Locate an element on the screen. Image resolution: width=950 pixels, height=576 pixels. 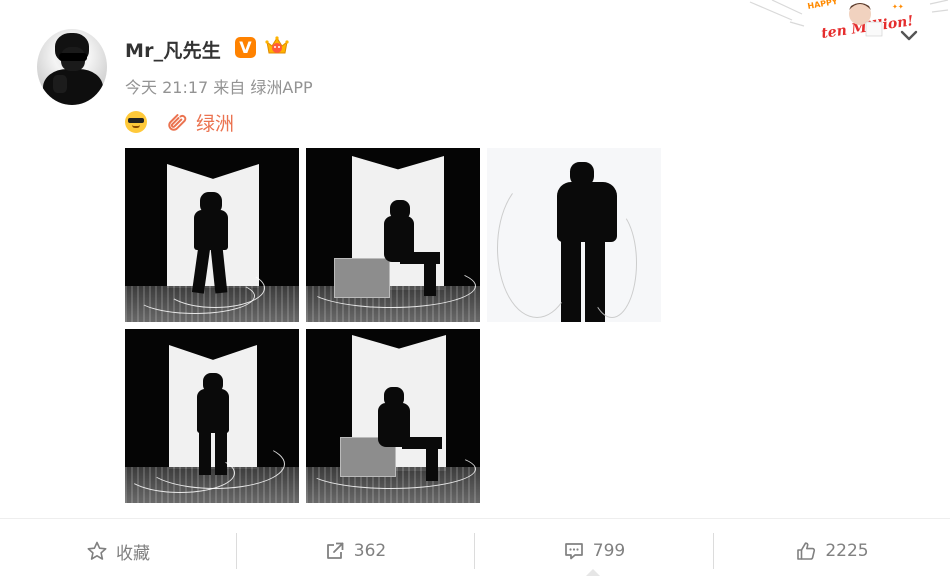
oasis-link: 绿洲 is located at coordinates (201, 122).